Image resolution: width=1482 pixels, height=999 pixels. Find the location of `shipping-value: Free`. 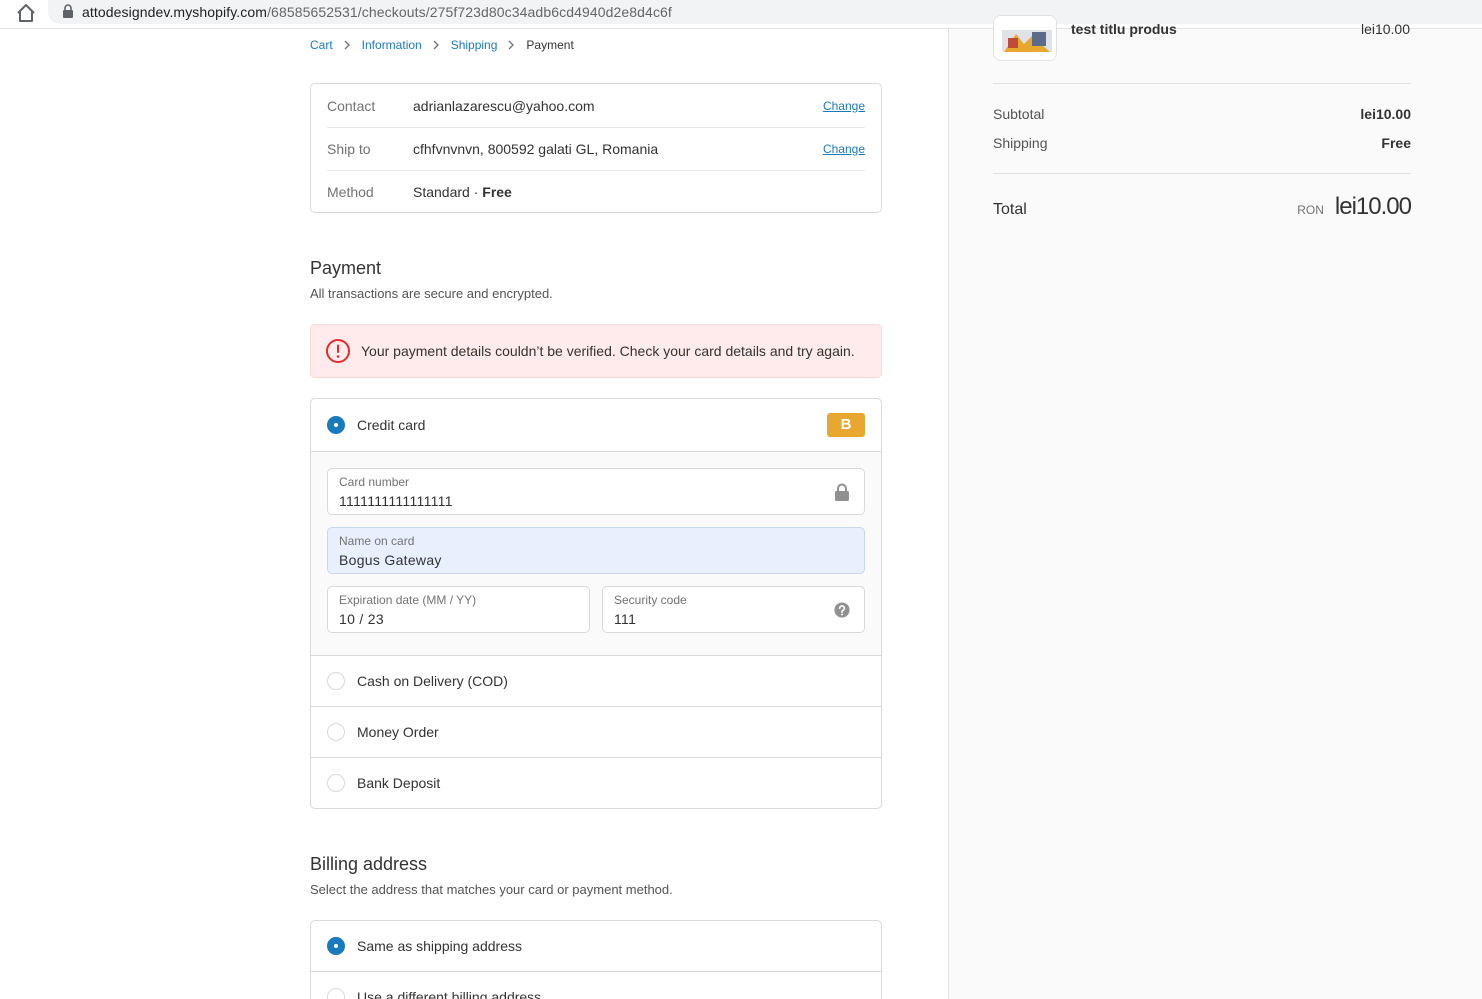

shipping-value: Free is located at coordinates (1396, 143).